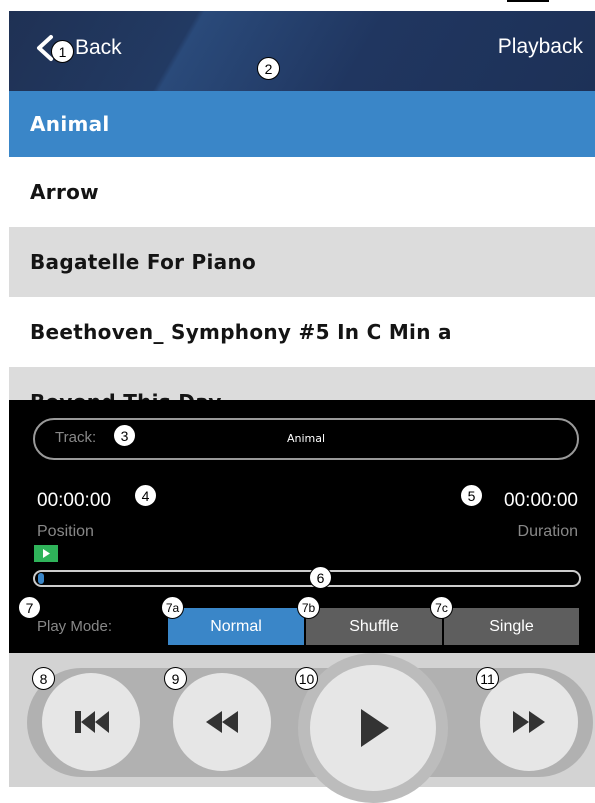 The height and width of the screenshot is (803, 595). Describe the element at coordinates (511, 626) in the screenshot. I see `mode-single-button: Single` at that location.